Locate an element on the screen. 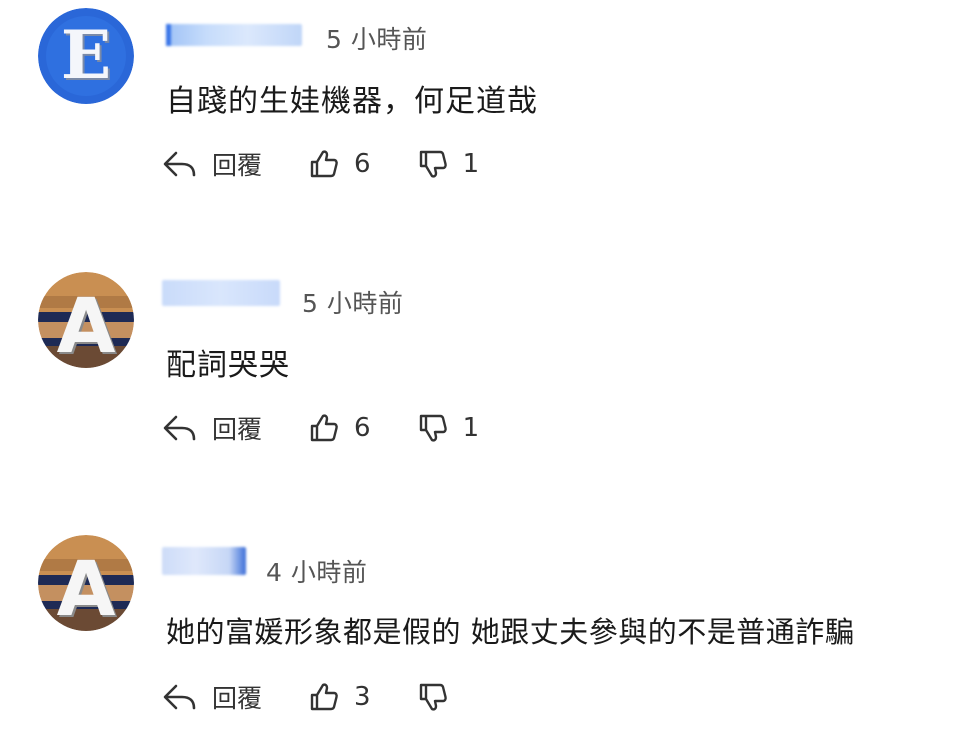 Image resolution: width=960 pixels, height=730 pixels. like-count: 3 is located at coordinates (362, 697).